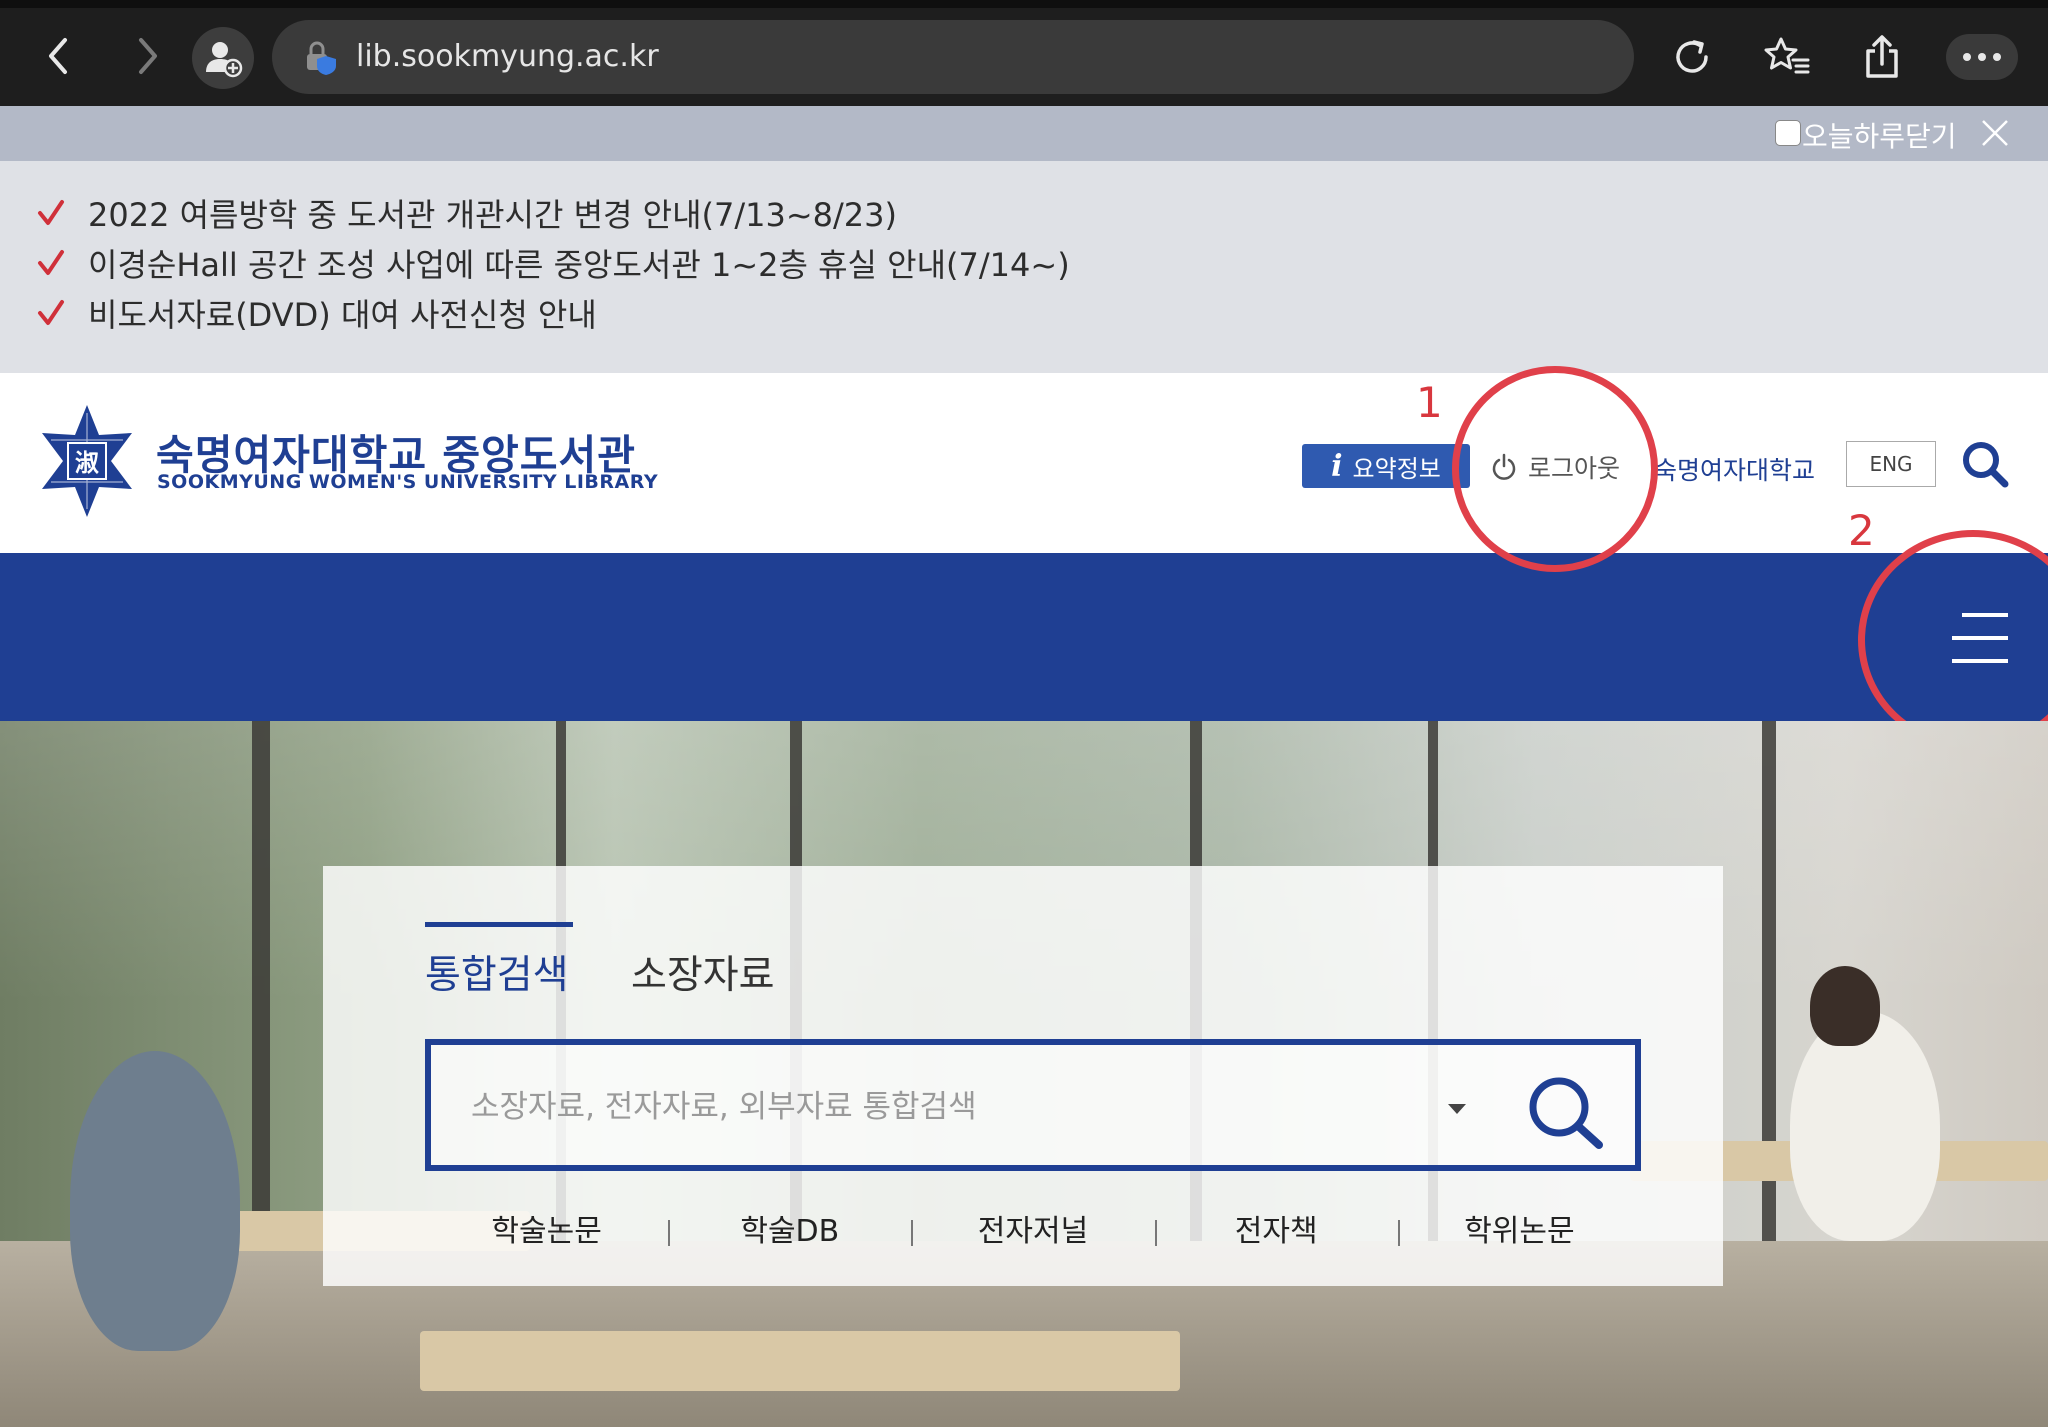 The width and height of the screenshot is (2048, 1427). I want to click on quick-links: 학술논문 학술DB 전자저널 전자책 학위논문, so click(1033, 1232).